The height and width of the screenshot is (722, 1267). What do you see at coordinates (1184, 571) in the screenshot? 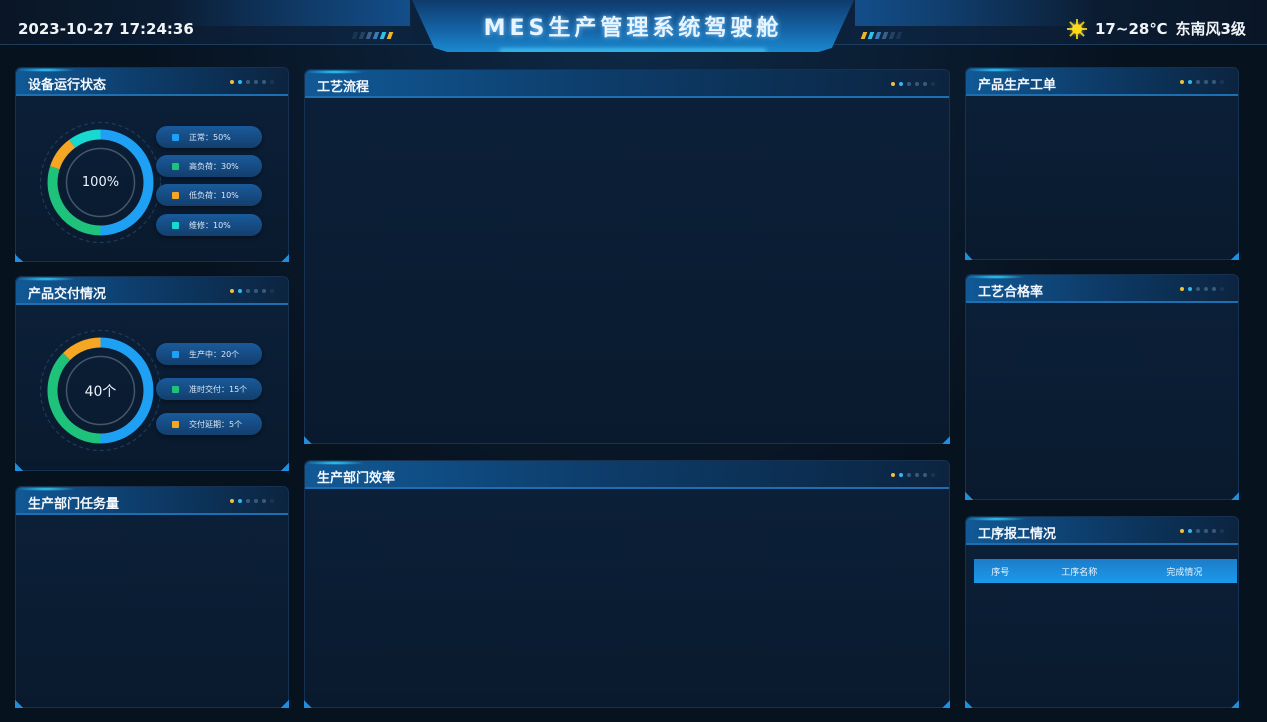
I see `column-header: 完成情况` at bounding box center [1184, 571].